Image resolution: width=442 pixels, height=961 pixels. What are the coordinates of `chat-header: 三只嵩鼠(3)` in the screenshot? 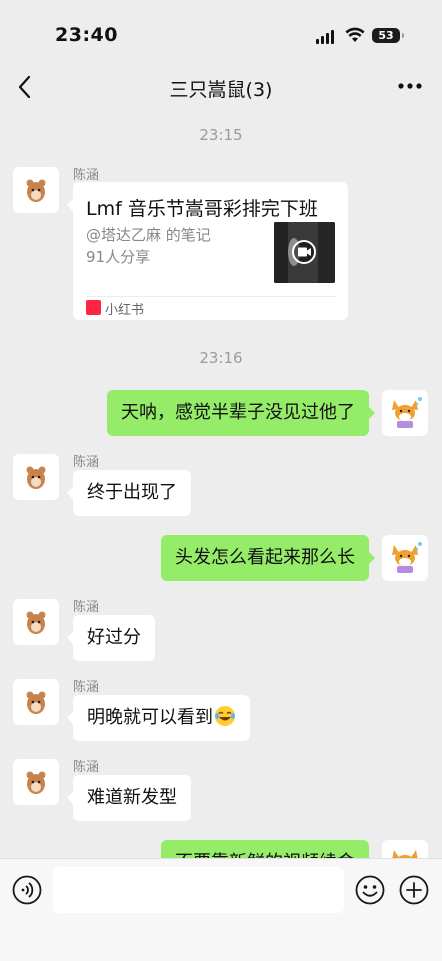 It's located at (221, 87).